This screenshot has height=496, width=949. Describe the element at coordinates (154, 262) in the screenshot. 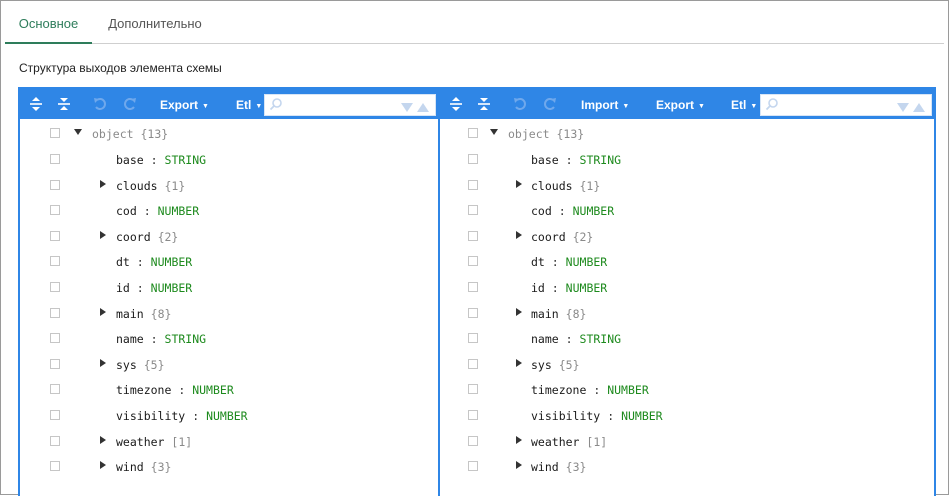

I see `tree-node-key: dt : NUMBER` at that location.